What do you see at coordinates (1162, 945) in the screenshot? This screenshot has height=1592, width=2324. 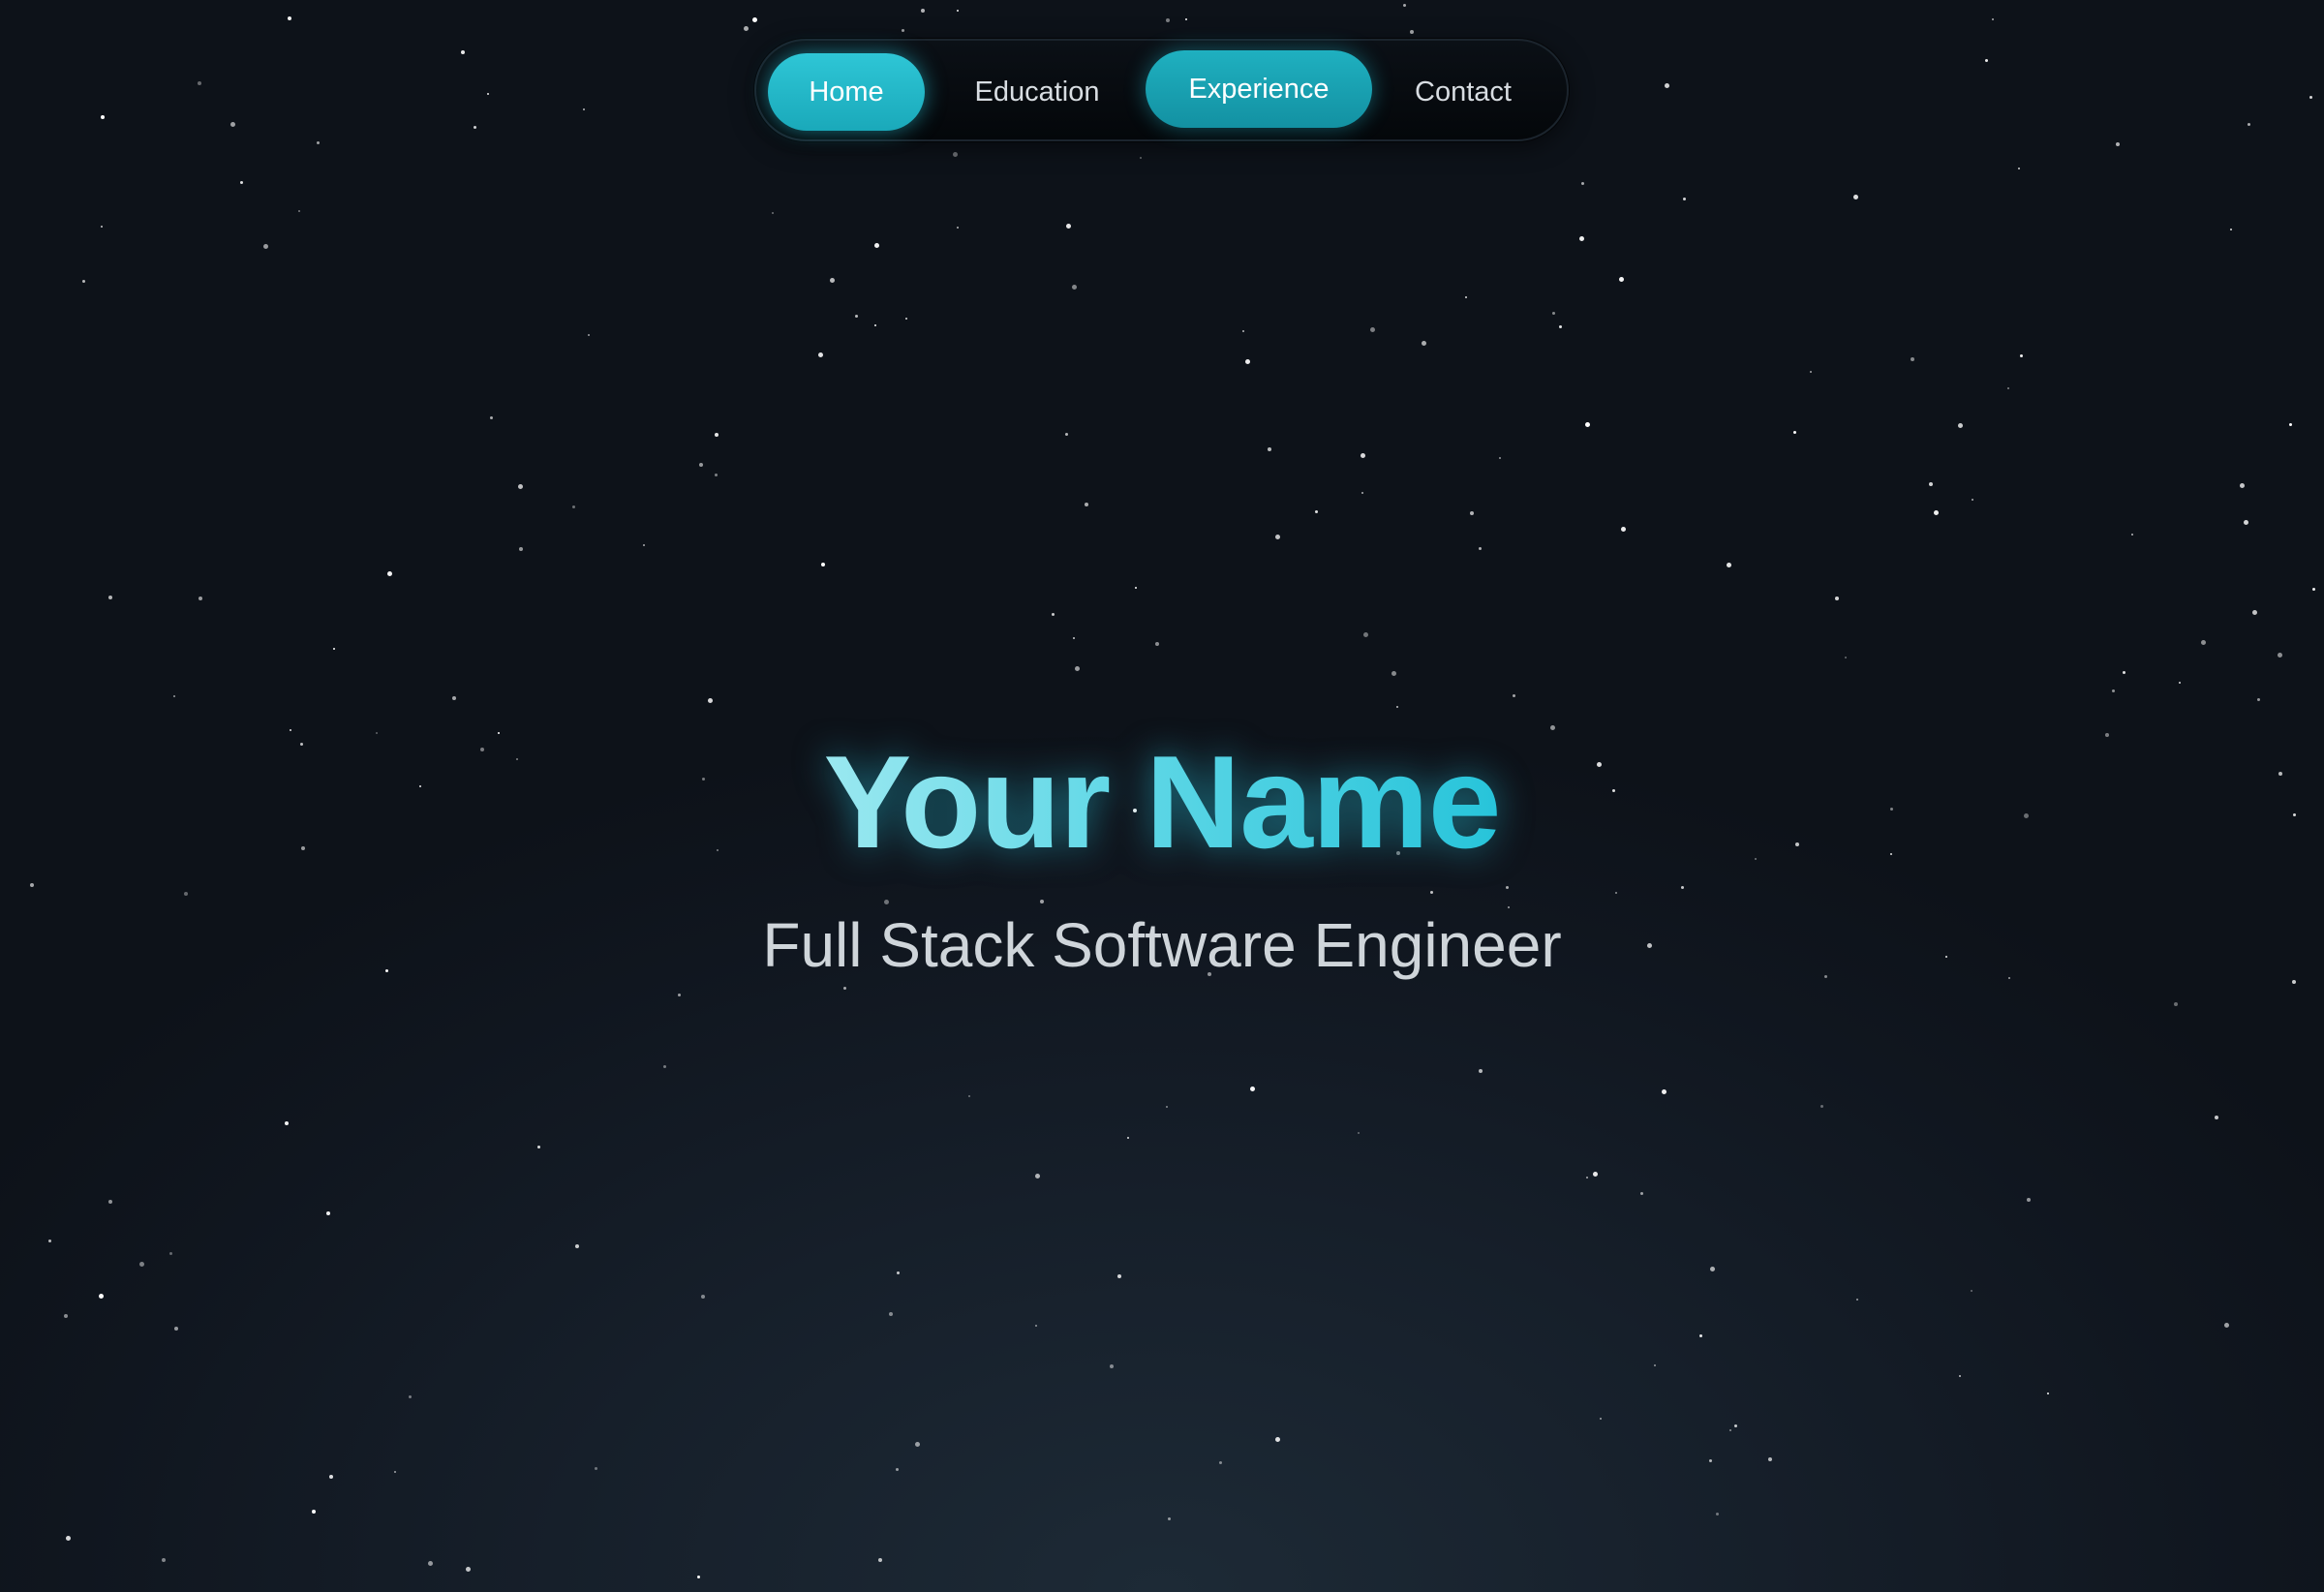 I see `hero-subtitle: Full Stack Software Engineer` at bounding box center [1162, 945].